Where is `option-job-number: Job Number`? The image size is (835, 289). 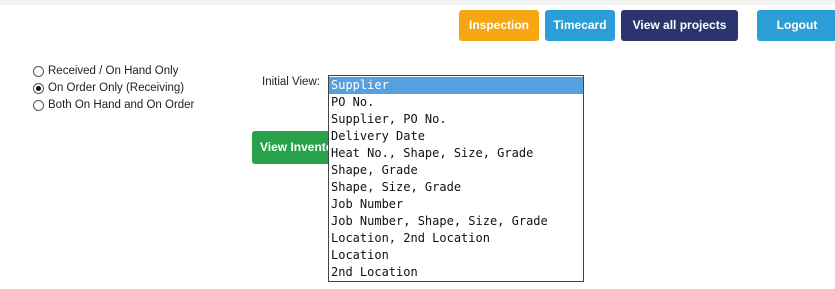
option-job-number: Job Number is located at coordinates (456, 204).